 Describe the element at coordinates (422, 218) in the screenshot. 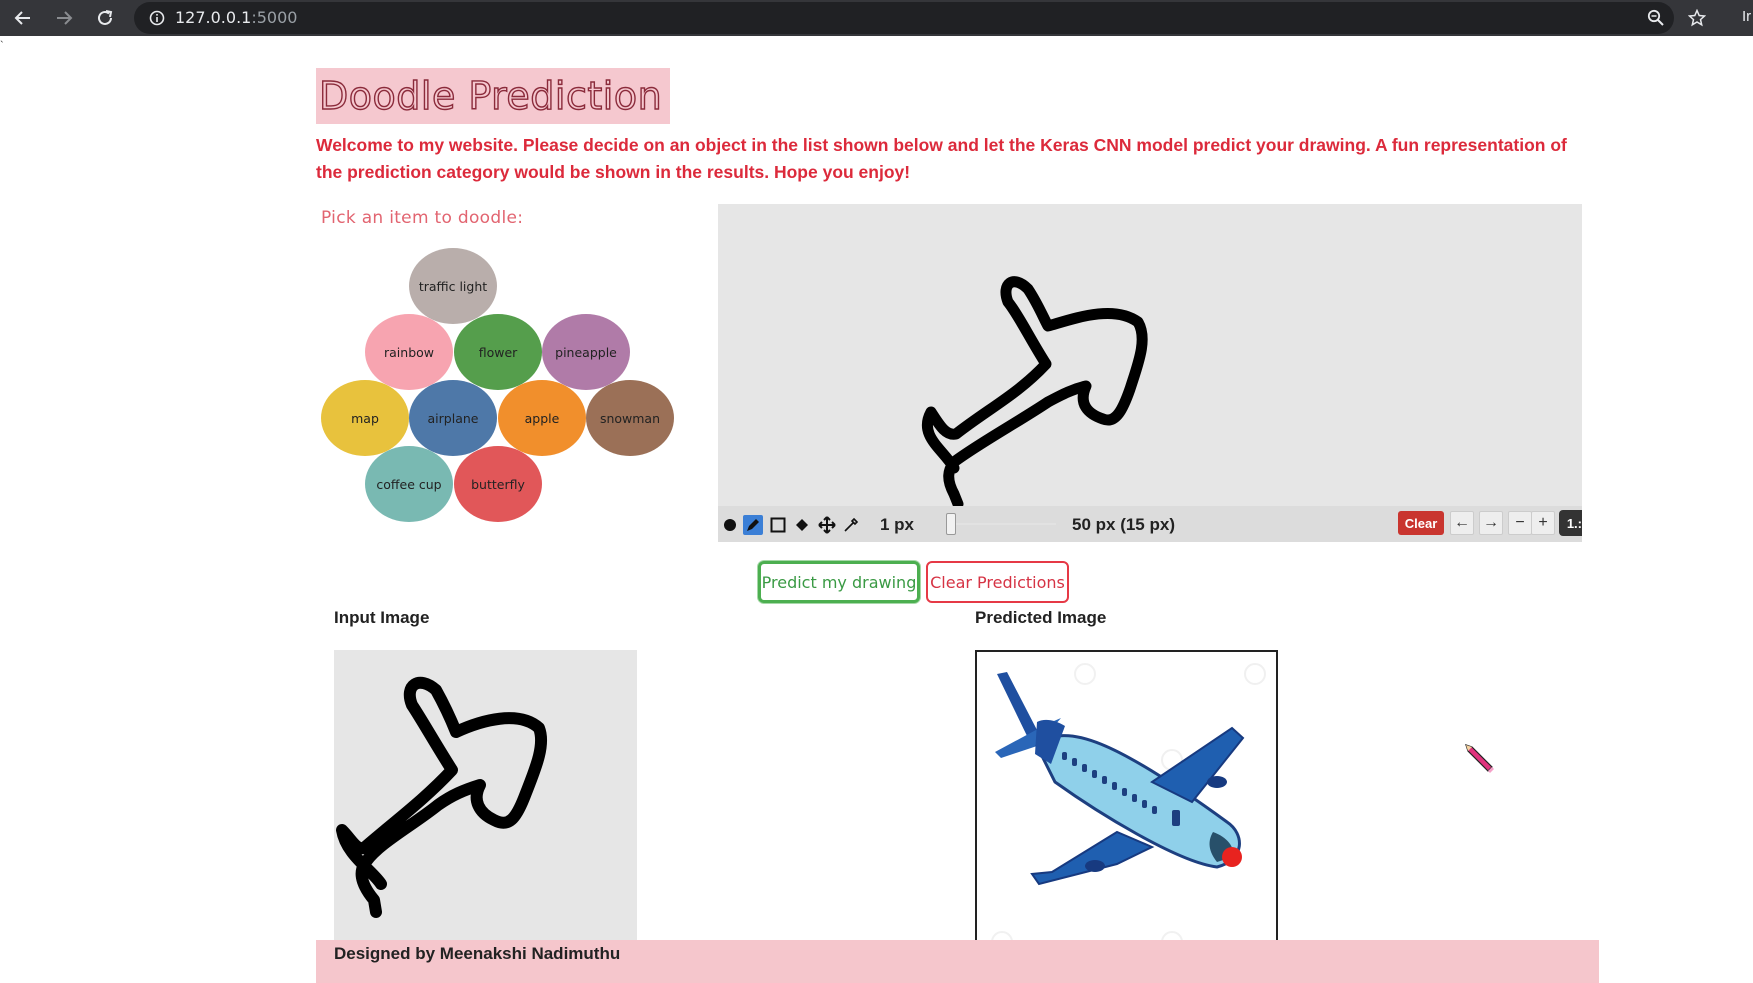

I see `pick-item-label: Pick an item to doodle:` at that location.